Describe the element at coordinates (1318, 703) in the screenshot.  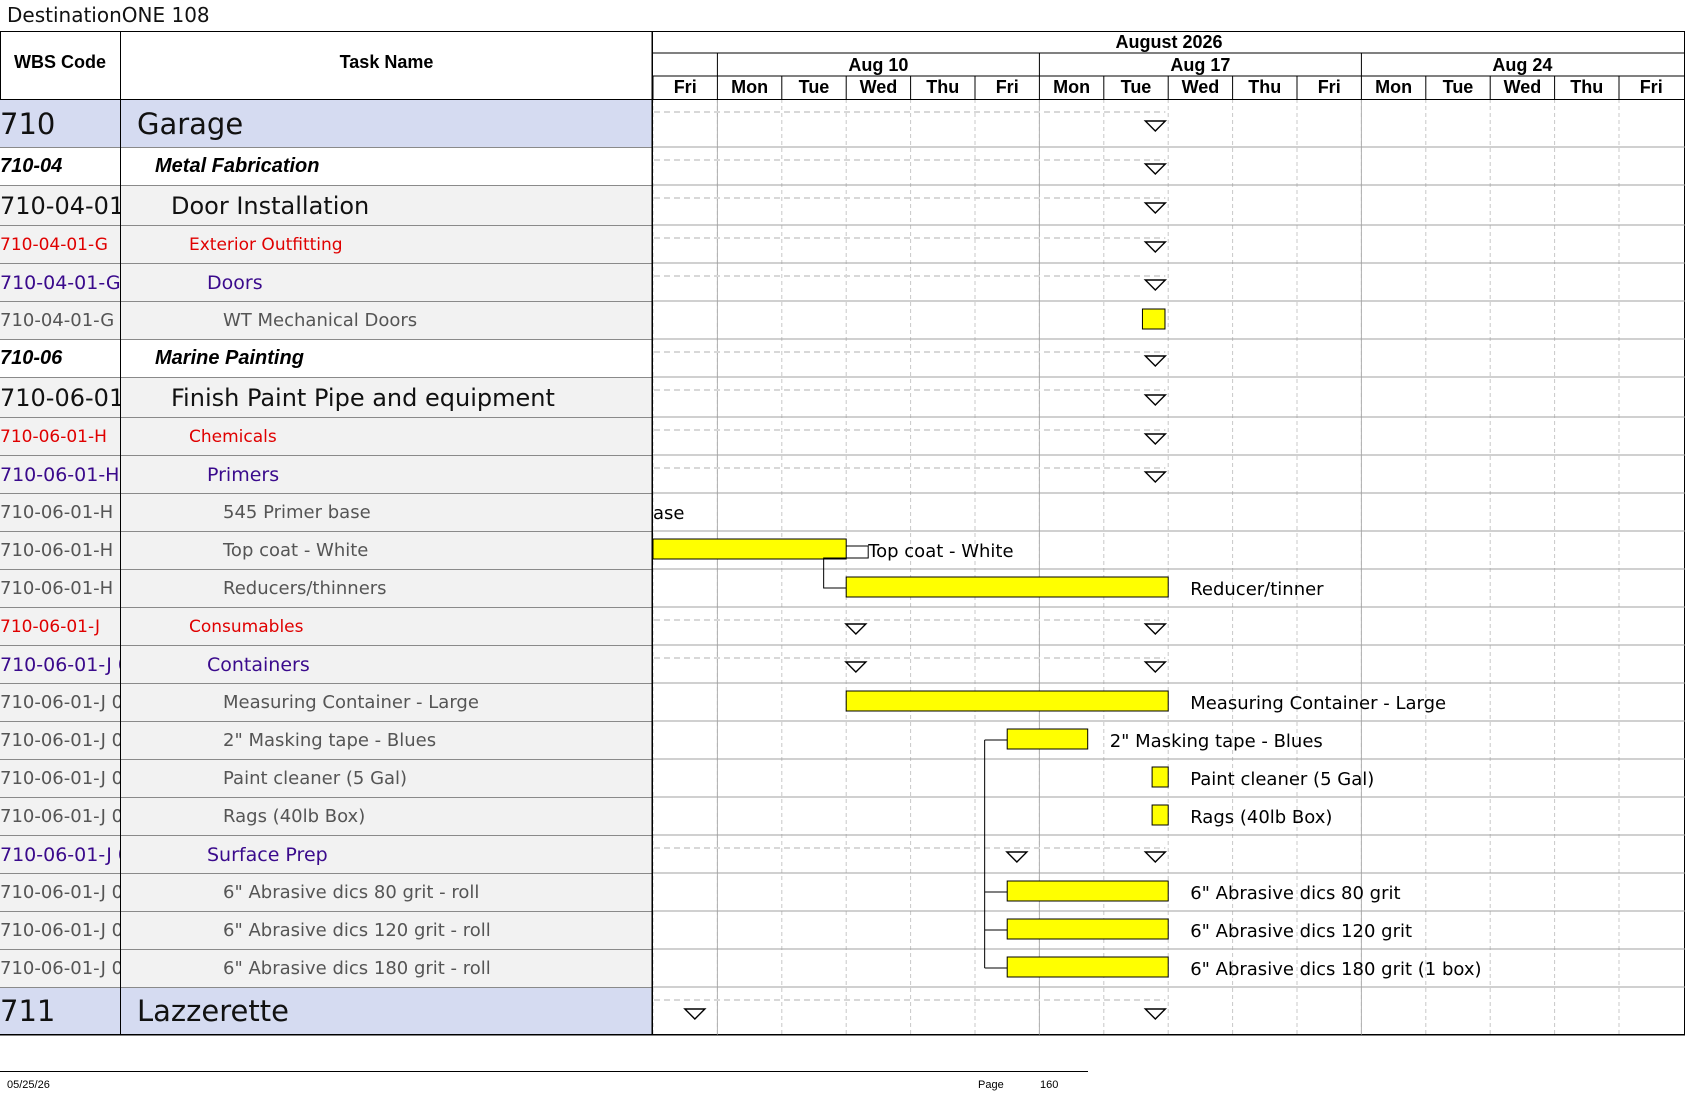
I see `task-bar-label: Measuring Container - Large` at that location.